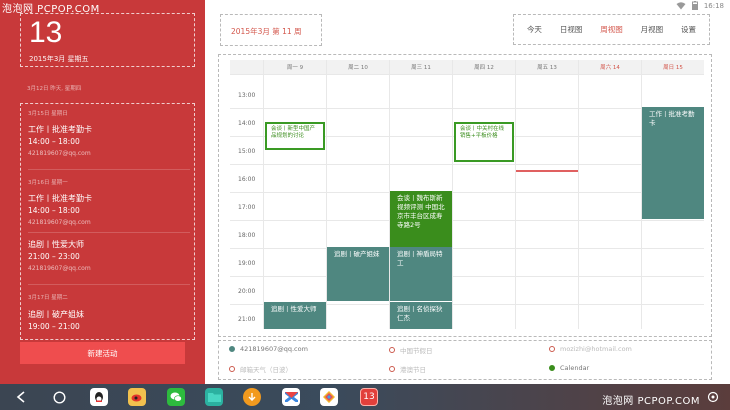  Describe the element at coordinates (176, 397) in the screenshot. I see `wechat-app-icon` at that location.